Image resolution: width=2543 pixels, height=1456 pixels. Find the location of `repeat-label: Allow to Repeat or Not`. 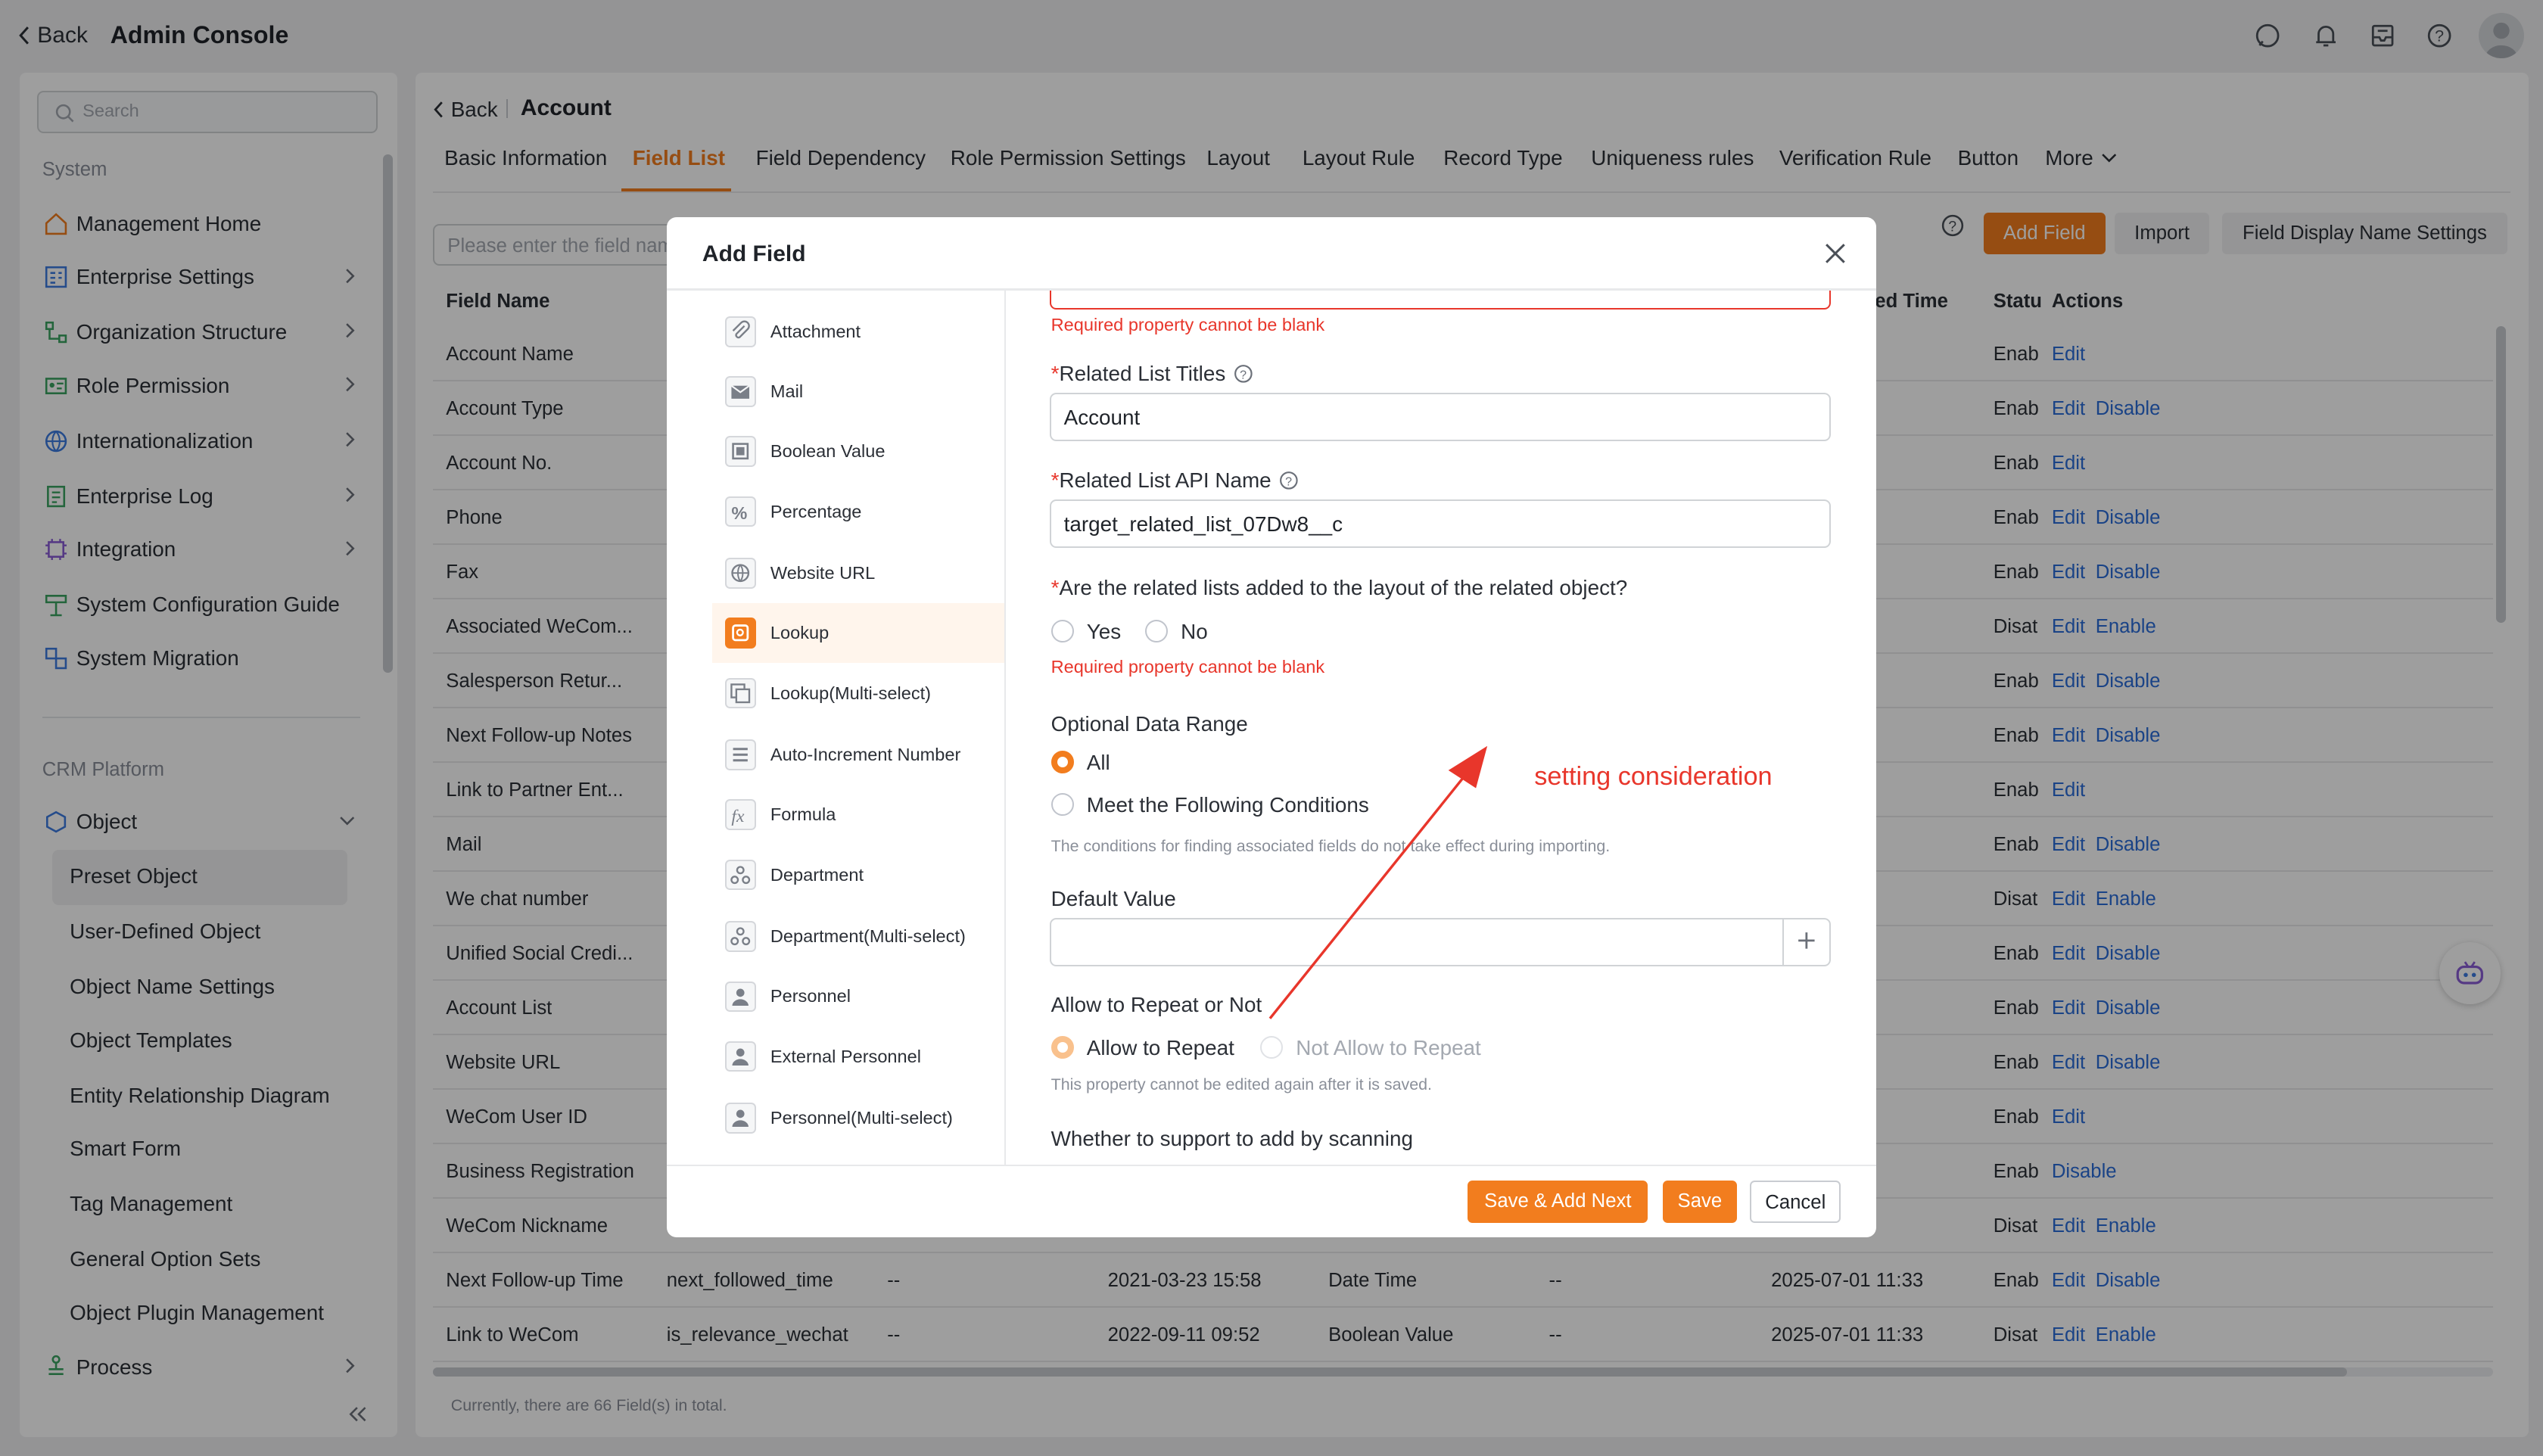

repeat-label: Allow to Repeat or Not is located at coordinates (1156, 1004).